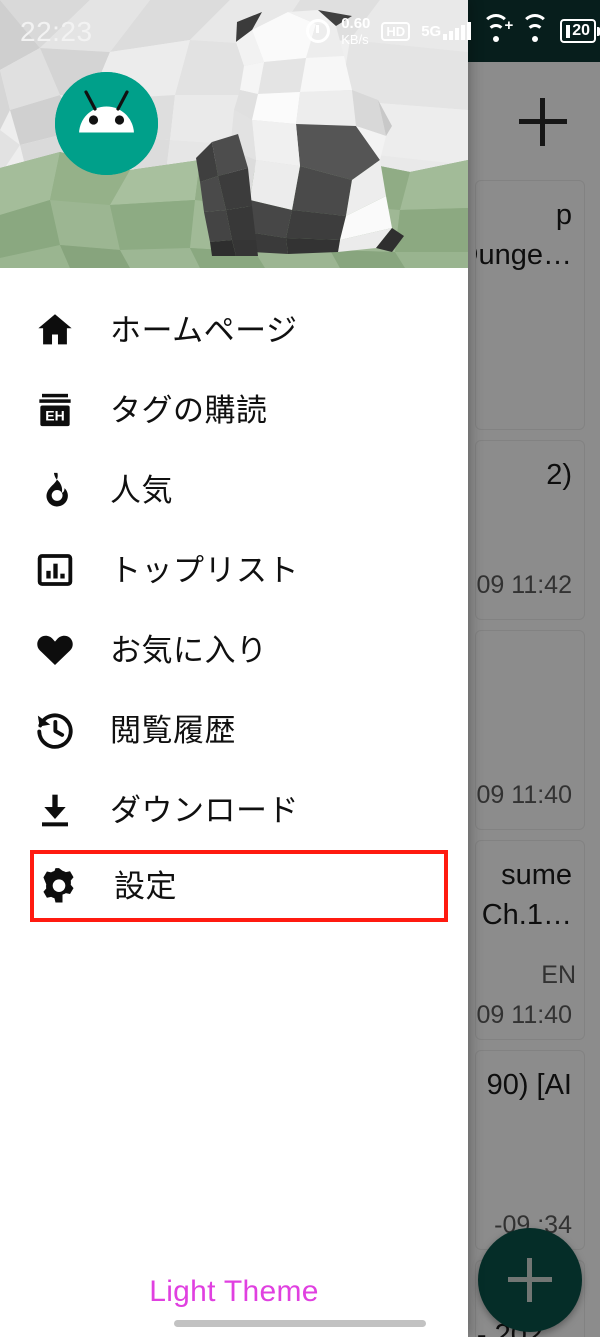 The height and width of the screenshot is (1337, 600). Describe the element at coordinates (54, 416) in the screenshot. I see `svg-text: EH` at that location.